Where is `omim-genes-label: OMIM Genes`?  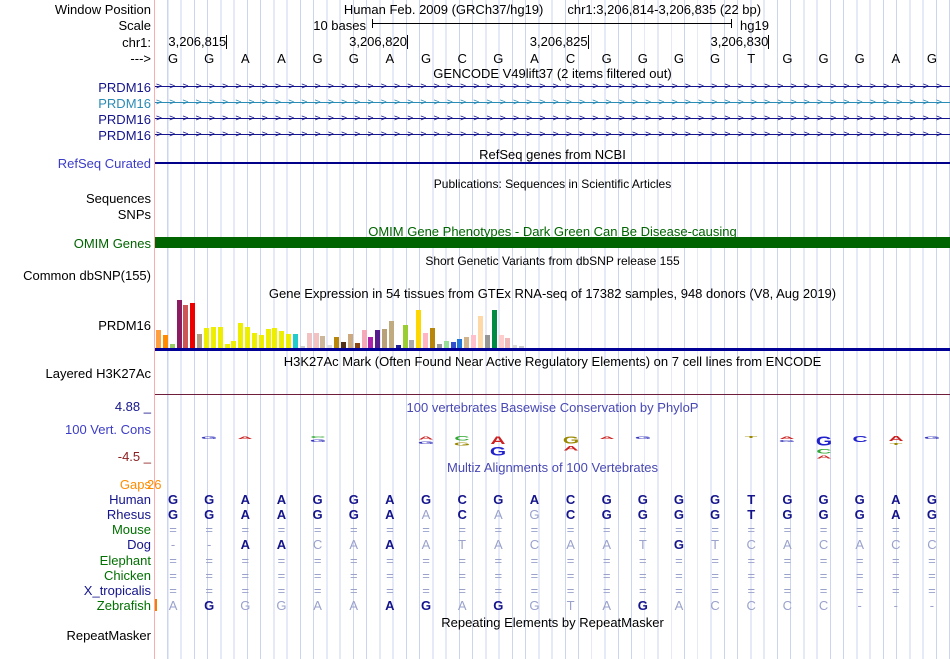
omim-genes-label: OMIM Genes is located at coordinates (75, 243).